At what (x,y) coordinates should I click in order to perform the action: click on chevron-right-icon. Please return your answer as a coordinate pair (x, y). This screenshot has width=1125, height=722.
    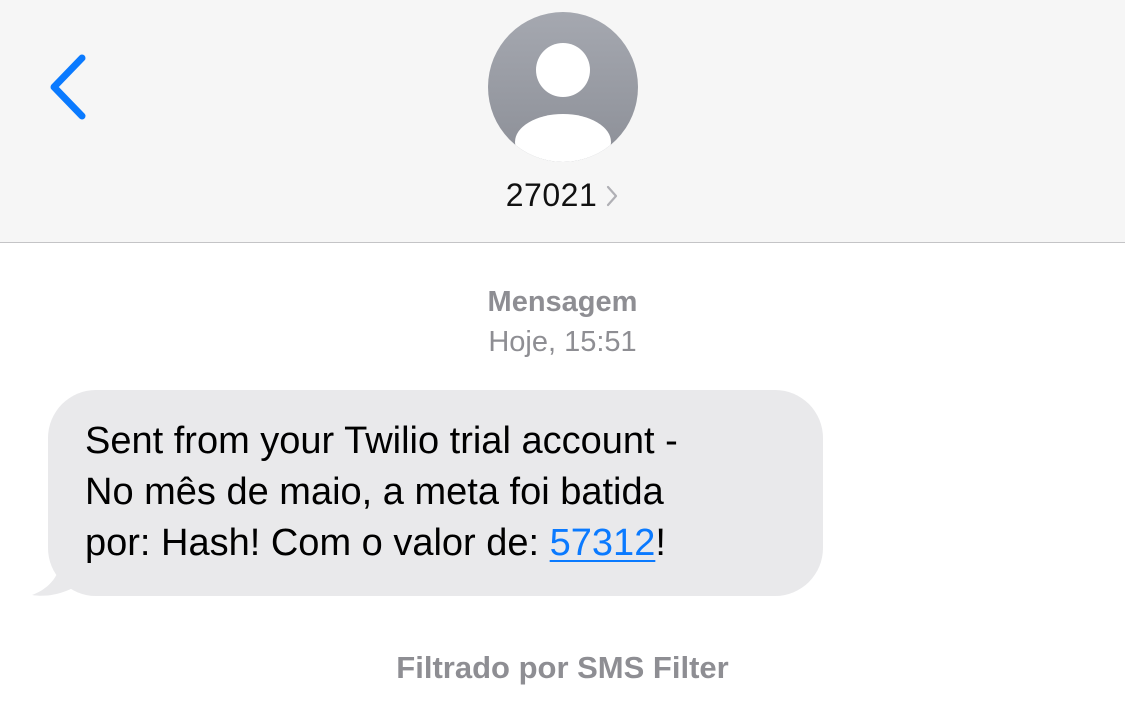
    Looking at the image, I should click on (612, 196).